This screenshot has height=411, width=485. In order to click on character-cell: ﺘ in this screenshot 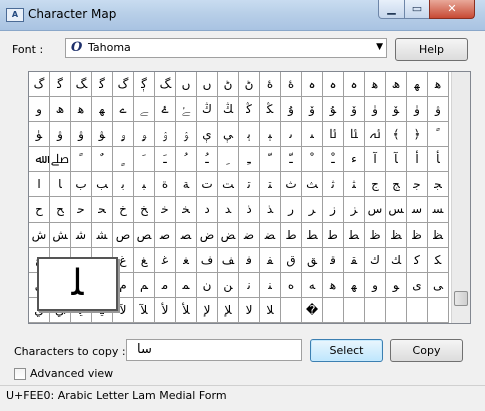, I will do `click(270, 185)`.